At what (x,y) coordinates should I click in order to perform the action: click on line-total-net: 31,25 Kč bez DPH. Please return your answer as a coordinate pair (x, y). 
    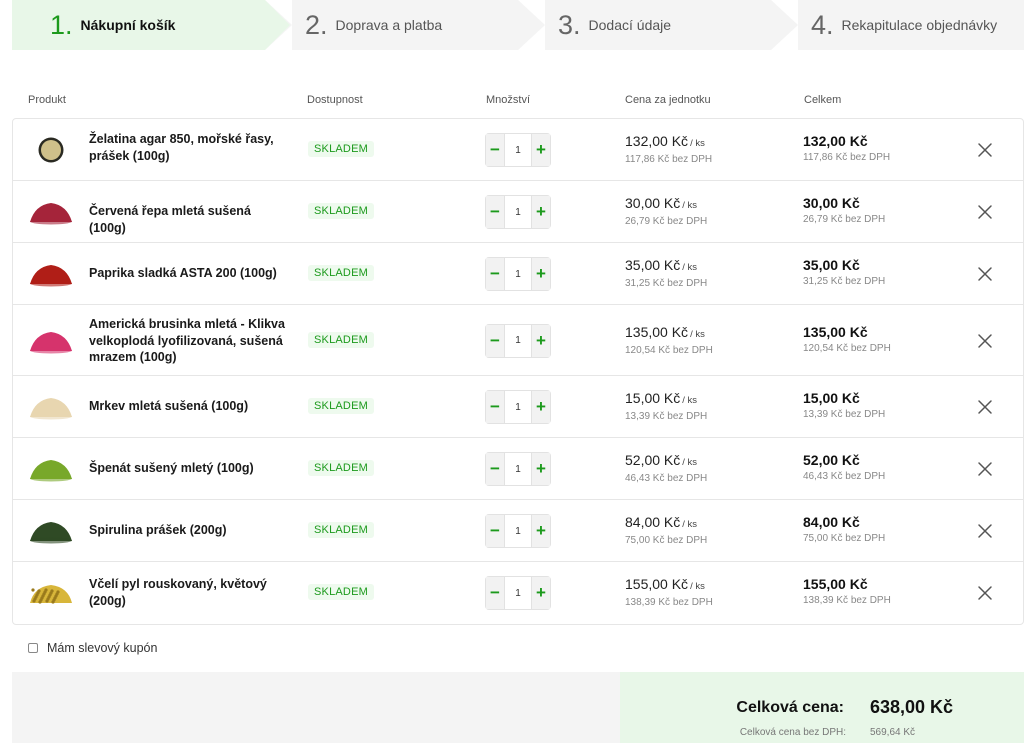
    Looking at the image, I should click on (844, 281).